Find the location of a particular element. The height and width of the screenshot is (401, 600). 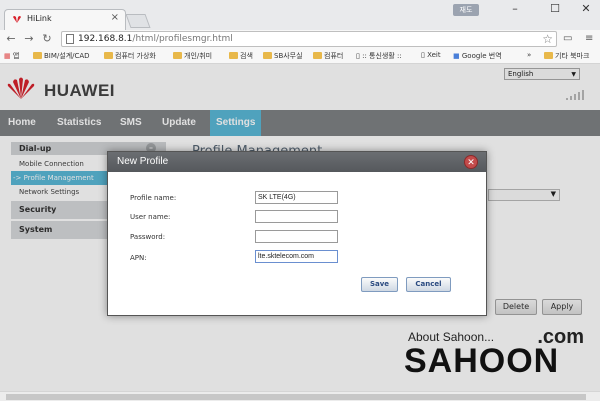

apn-label: APN: is located at coordinates (138, 258).